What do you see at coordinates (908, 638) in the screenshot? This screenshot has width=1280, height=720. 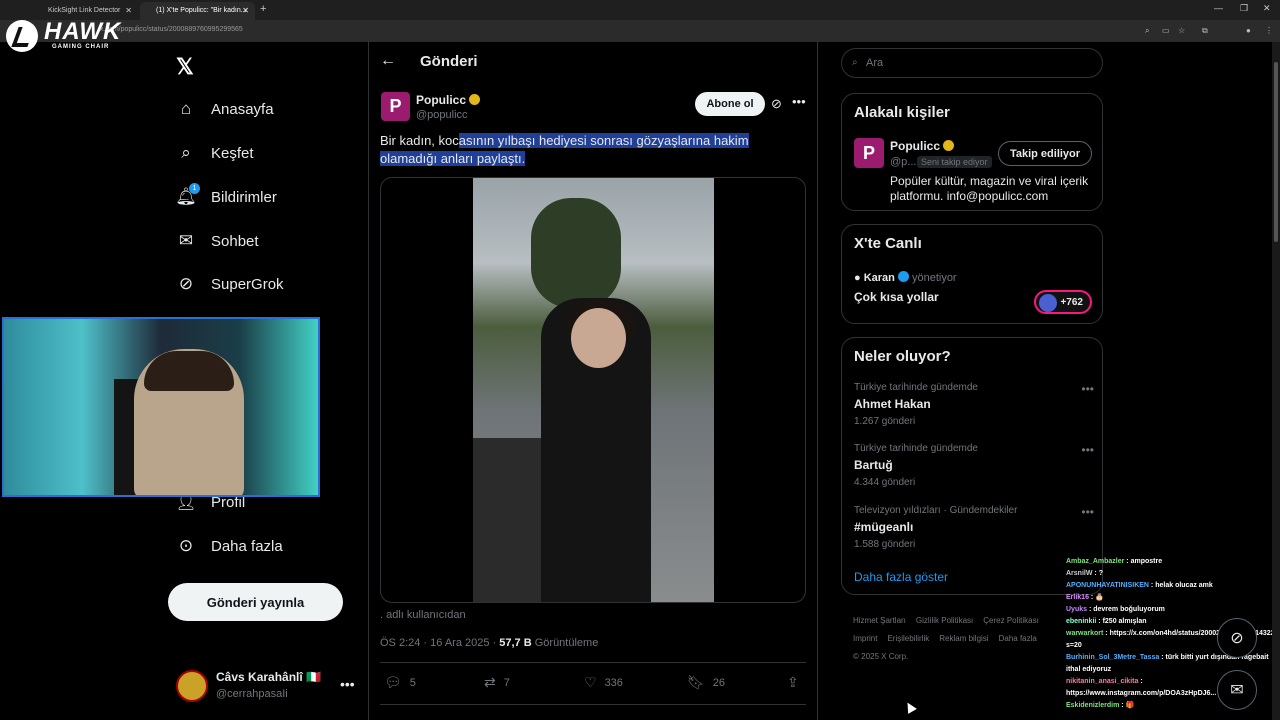 I see `footer-link: Erişilebilirlik` at bounding box center [908, 638].